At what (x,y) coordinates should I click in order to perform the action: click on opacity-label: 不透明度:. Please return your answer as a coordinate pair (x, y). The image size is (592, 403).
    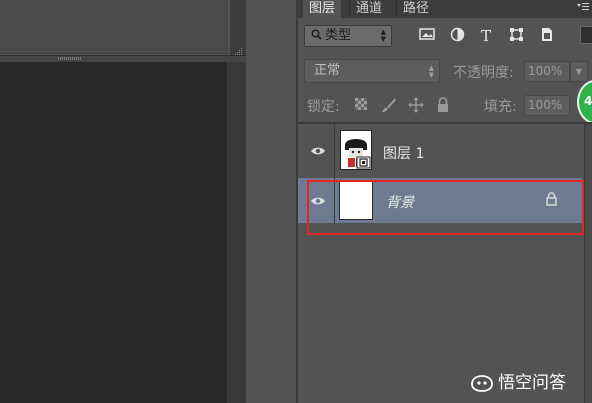
    Looking at the image, I should click on (483, 73).